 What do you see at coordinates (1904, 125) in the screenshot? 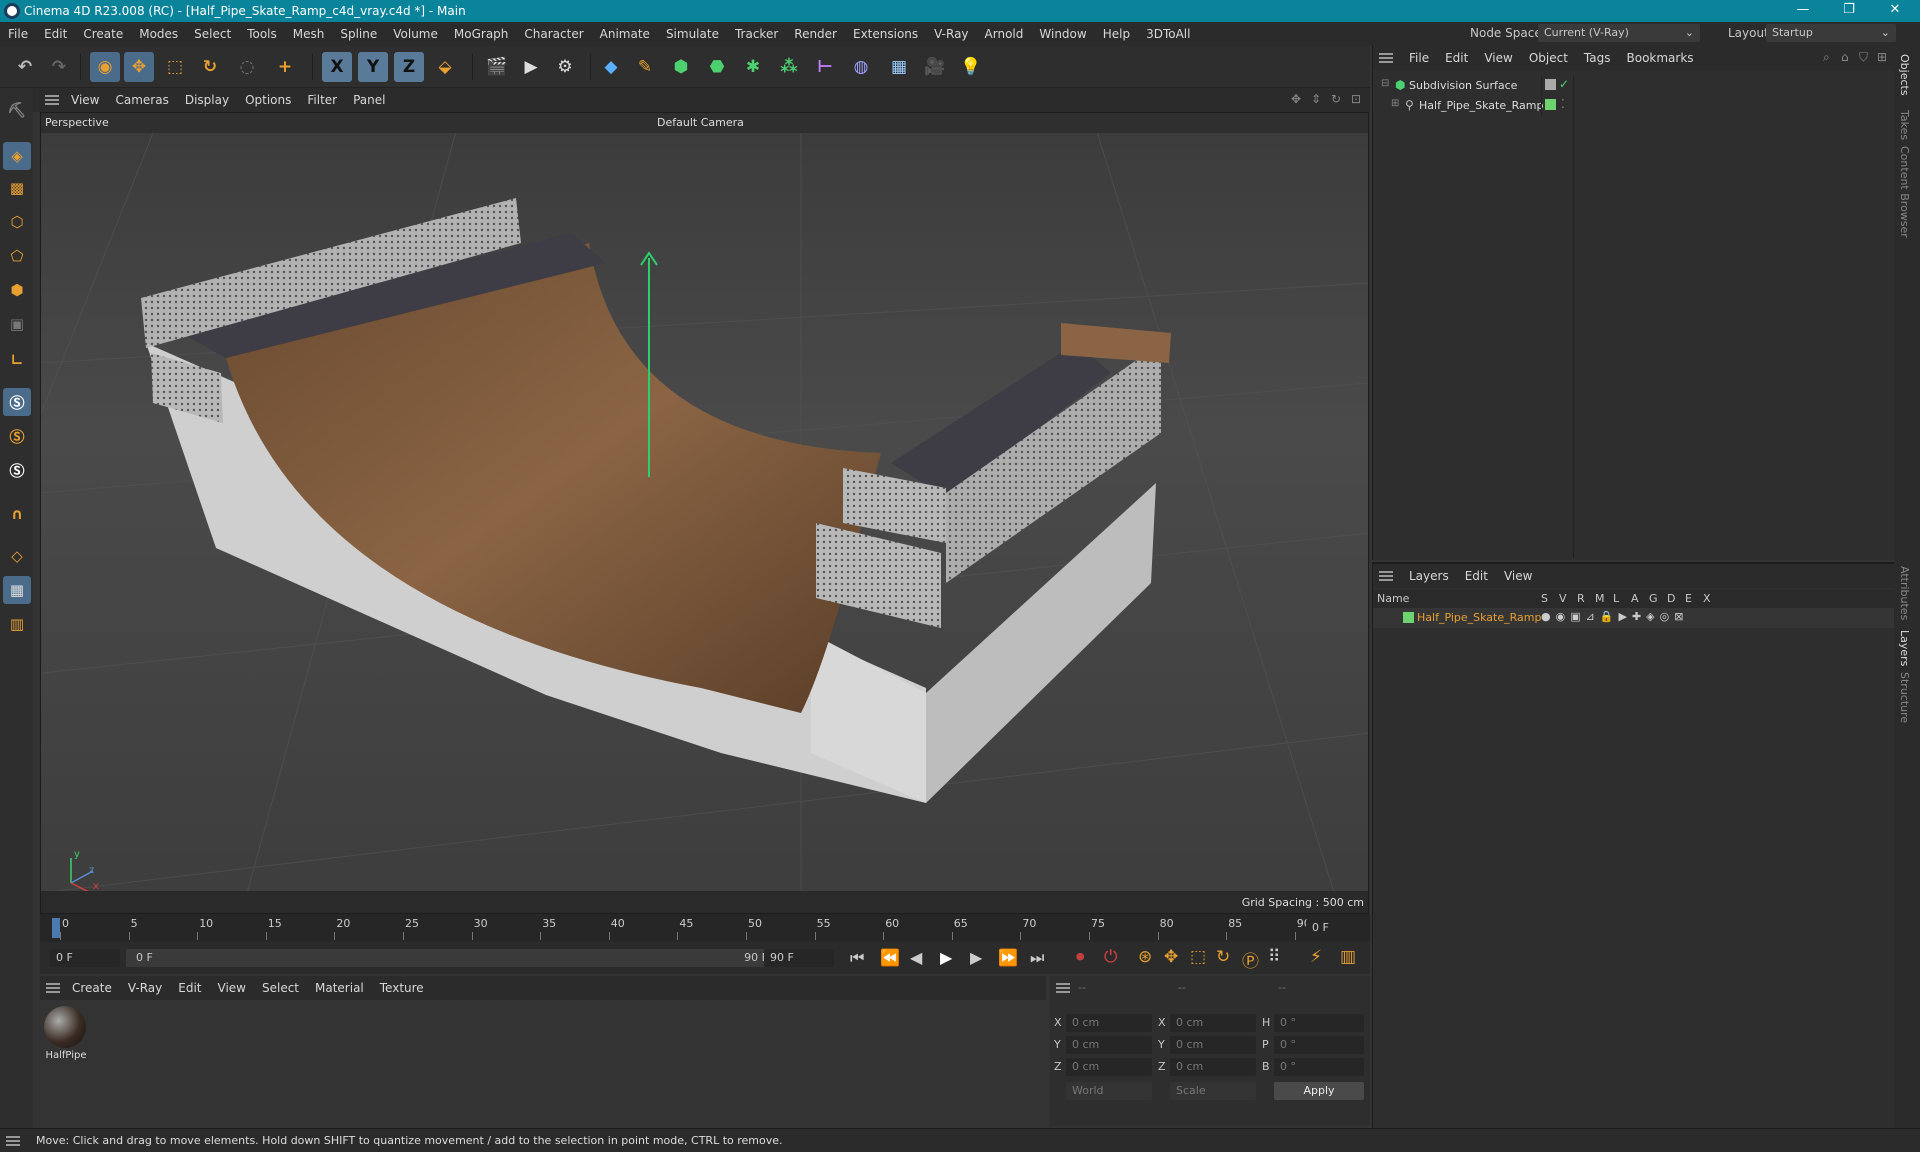
I see `tab-takes: Takes` at bounding box center [1904, 125].